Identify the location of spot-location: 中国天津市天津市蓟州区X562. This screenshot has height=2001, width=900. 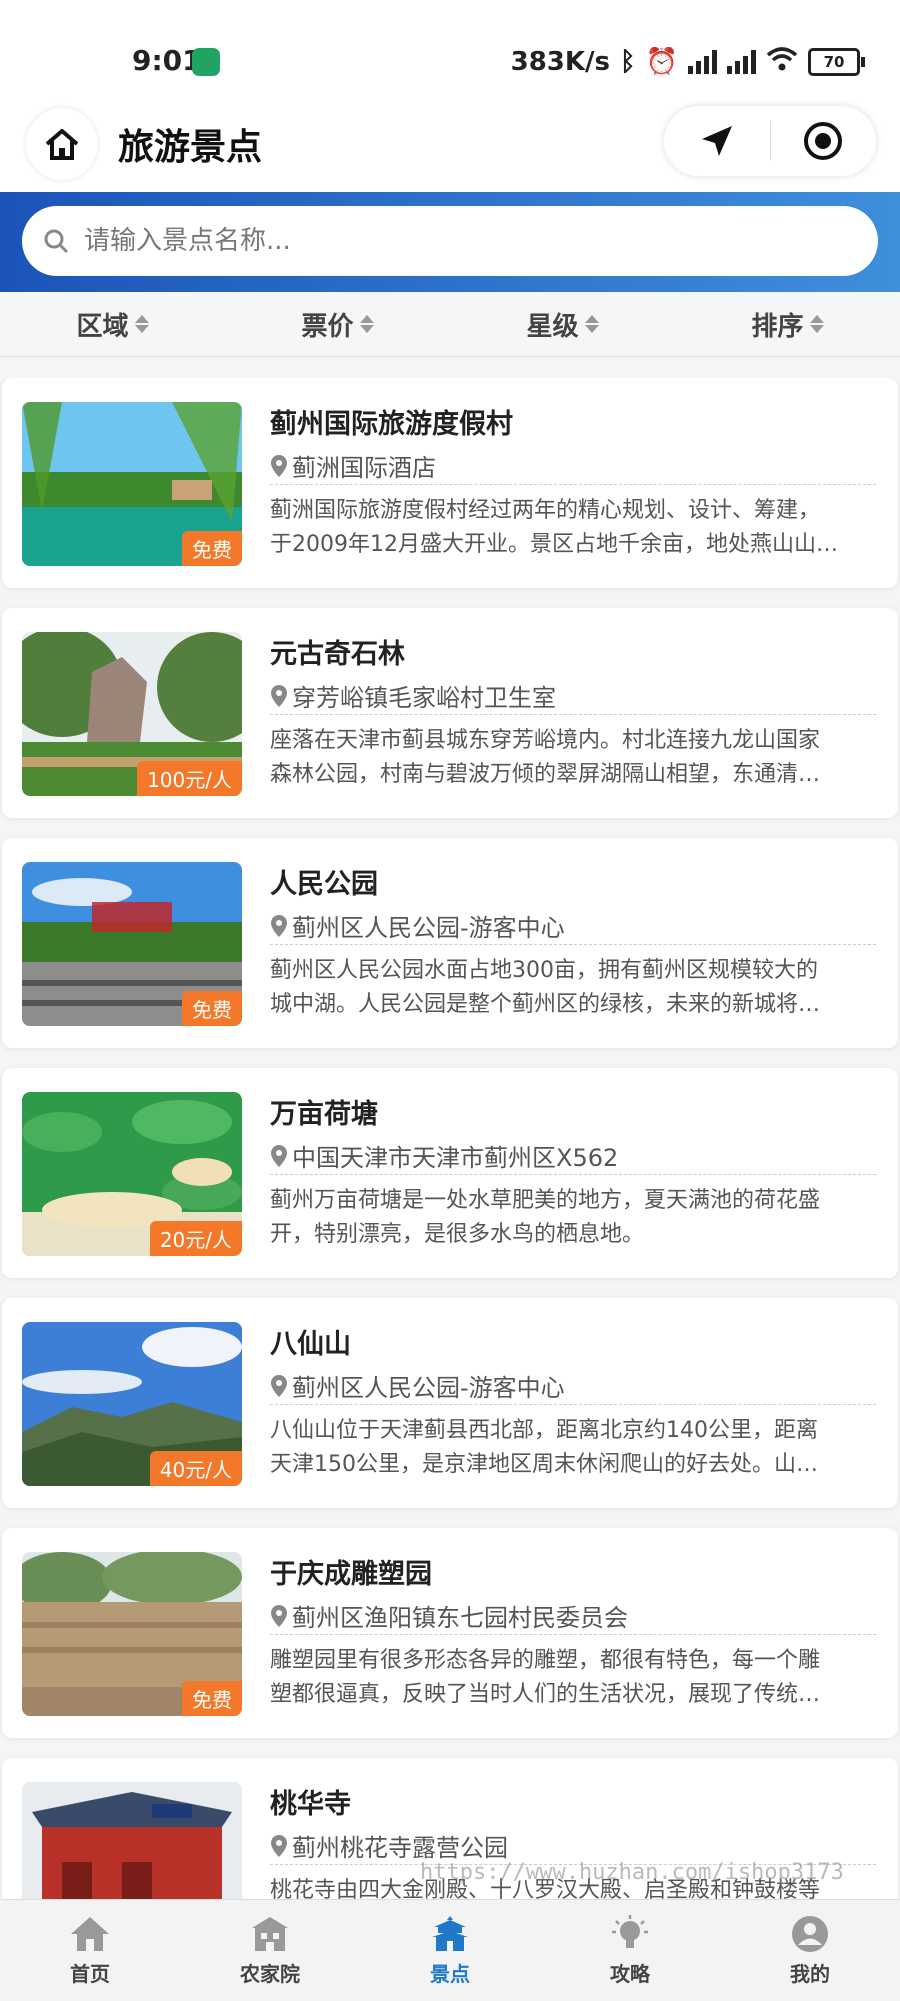
(444, 1155).